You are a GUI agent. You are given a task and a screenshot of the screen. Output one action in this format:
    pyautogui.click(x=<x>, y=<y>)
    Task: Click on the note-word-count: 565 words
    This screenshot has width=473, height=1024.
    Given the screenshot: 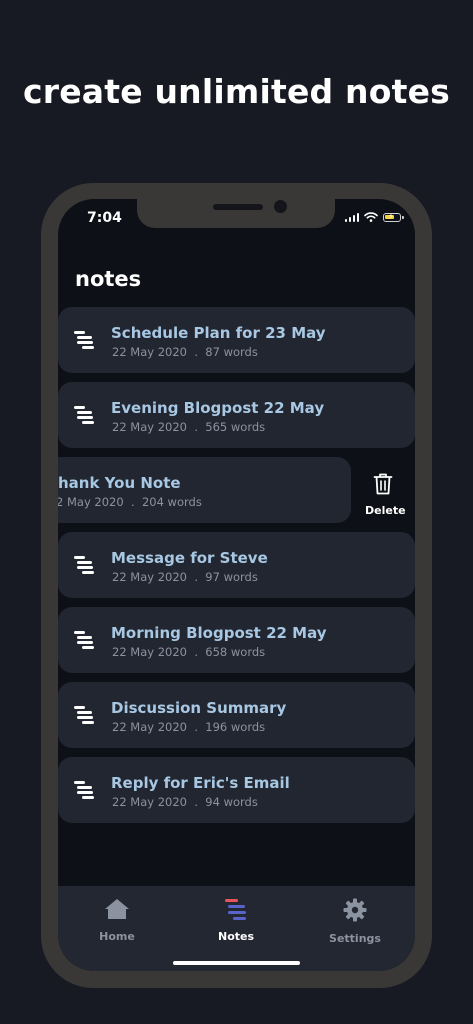 What is the action you would take?
    pyautogui.click(x=235, y=427)
    